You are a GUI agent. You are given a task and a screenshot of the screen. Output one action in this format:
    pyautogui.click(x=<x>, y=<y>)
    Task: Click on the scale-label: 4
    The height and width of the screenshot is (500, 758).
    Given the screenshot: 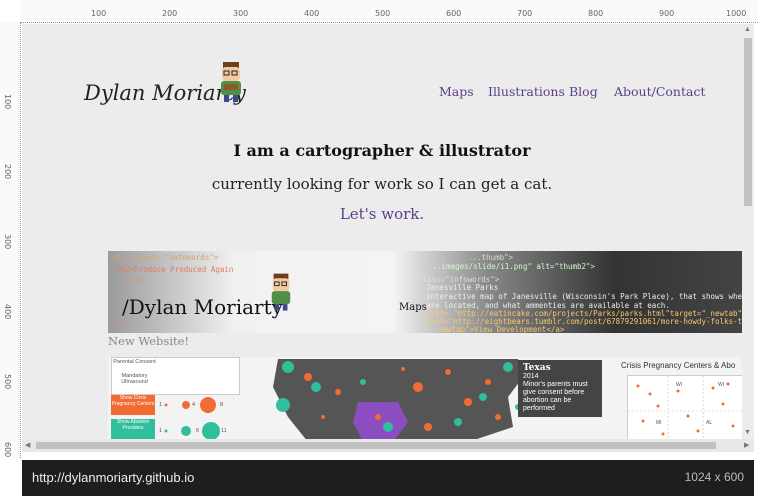 What is the action you would take?
    pyautogui.click(x=194, y=405)
    